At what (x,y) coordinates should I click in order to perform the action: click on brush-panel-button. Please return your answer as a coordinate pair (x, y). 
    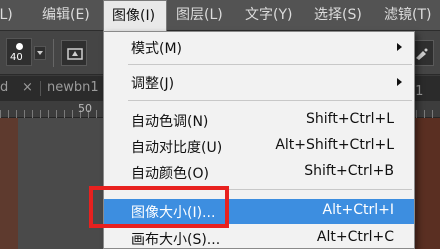
    Looking at the image, I should click on (74, 53).